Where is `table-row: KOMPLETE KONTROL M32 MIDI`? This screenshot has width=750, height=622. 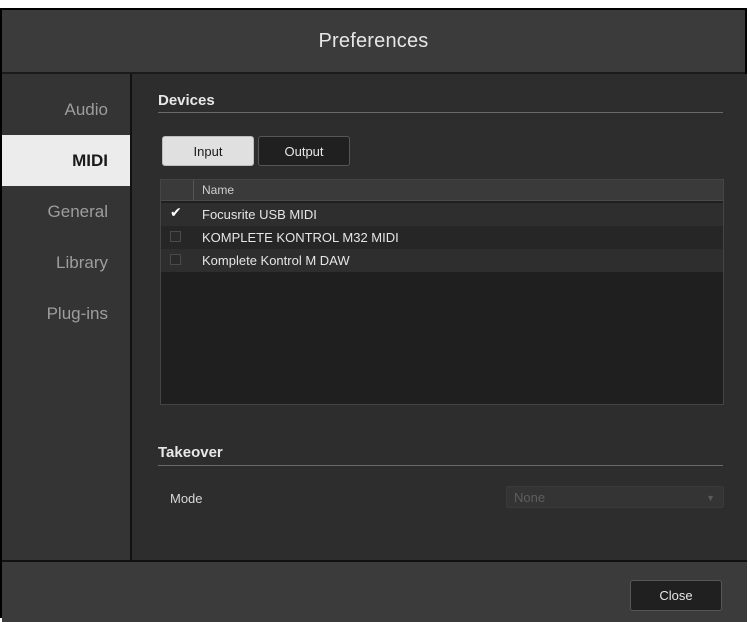
table-row: KOMPLETE KONTROL M32 MIDI is located at coordinates (442, 237).